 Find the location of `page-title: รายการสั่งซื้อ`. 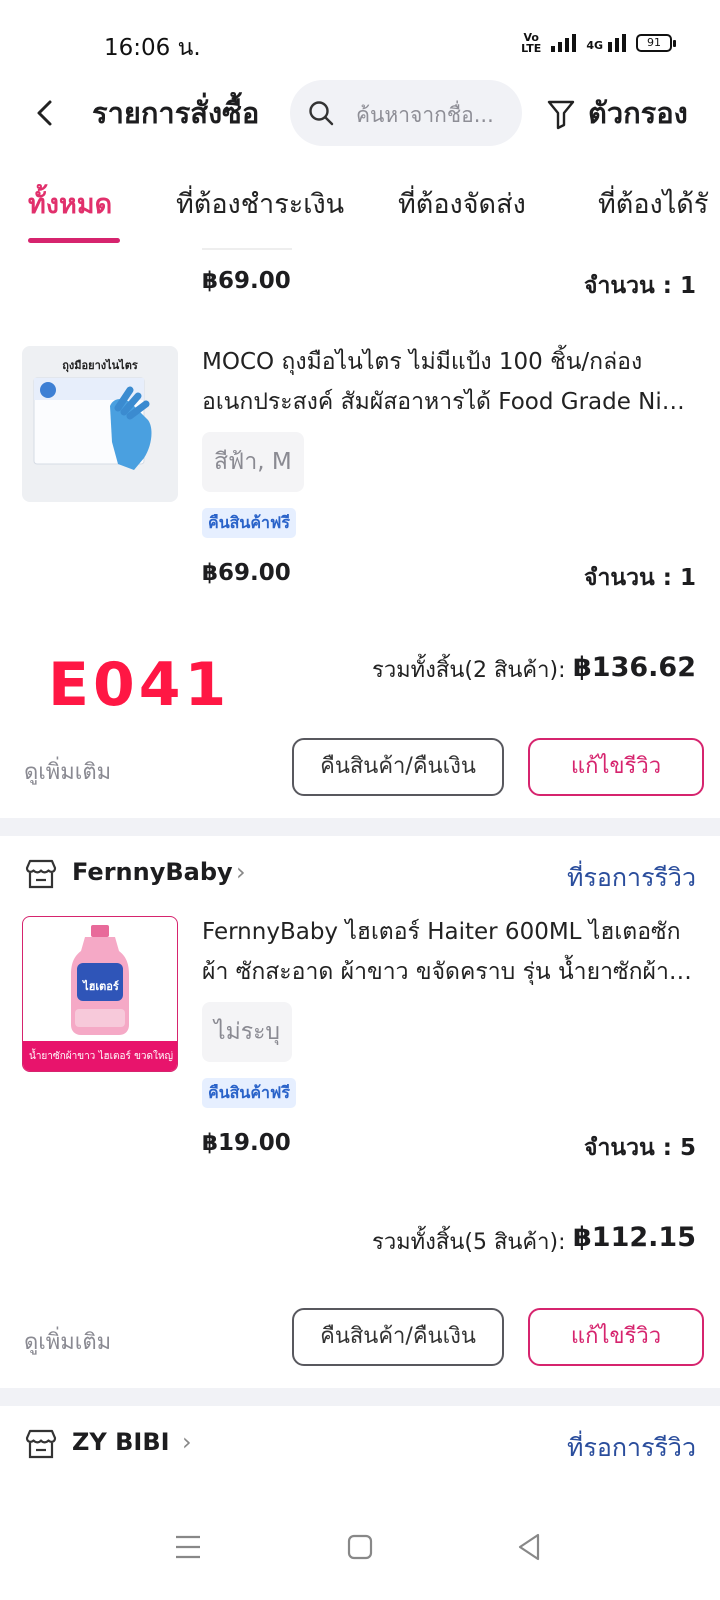

page-title: รายการสั่งซื้อ is located at coordinates (176, 113).